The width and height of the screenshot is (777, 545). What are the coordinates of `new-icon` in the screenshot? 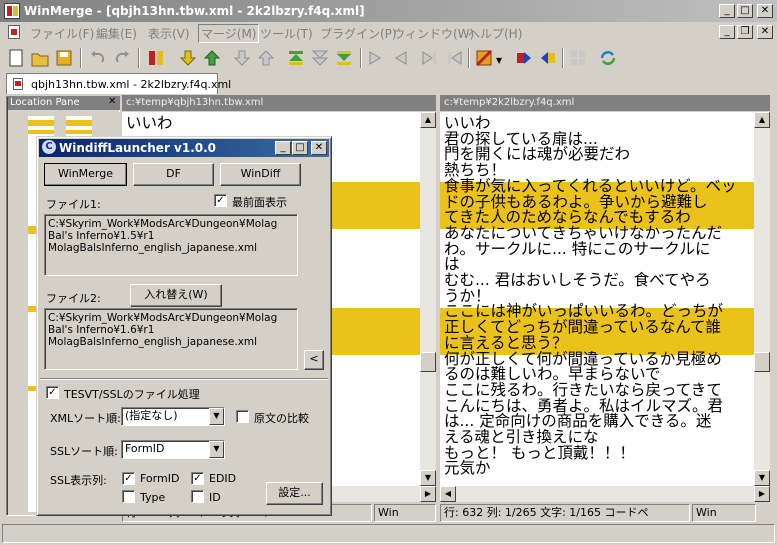 It's located at (16, 58).